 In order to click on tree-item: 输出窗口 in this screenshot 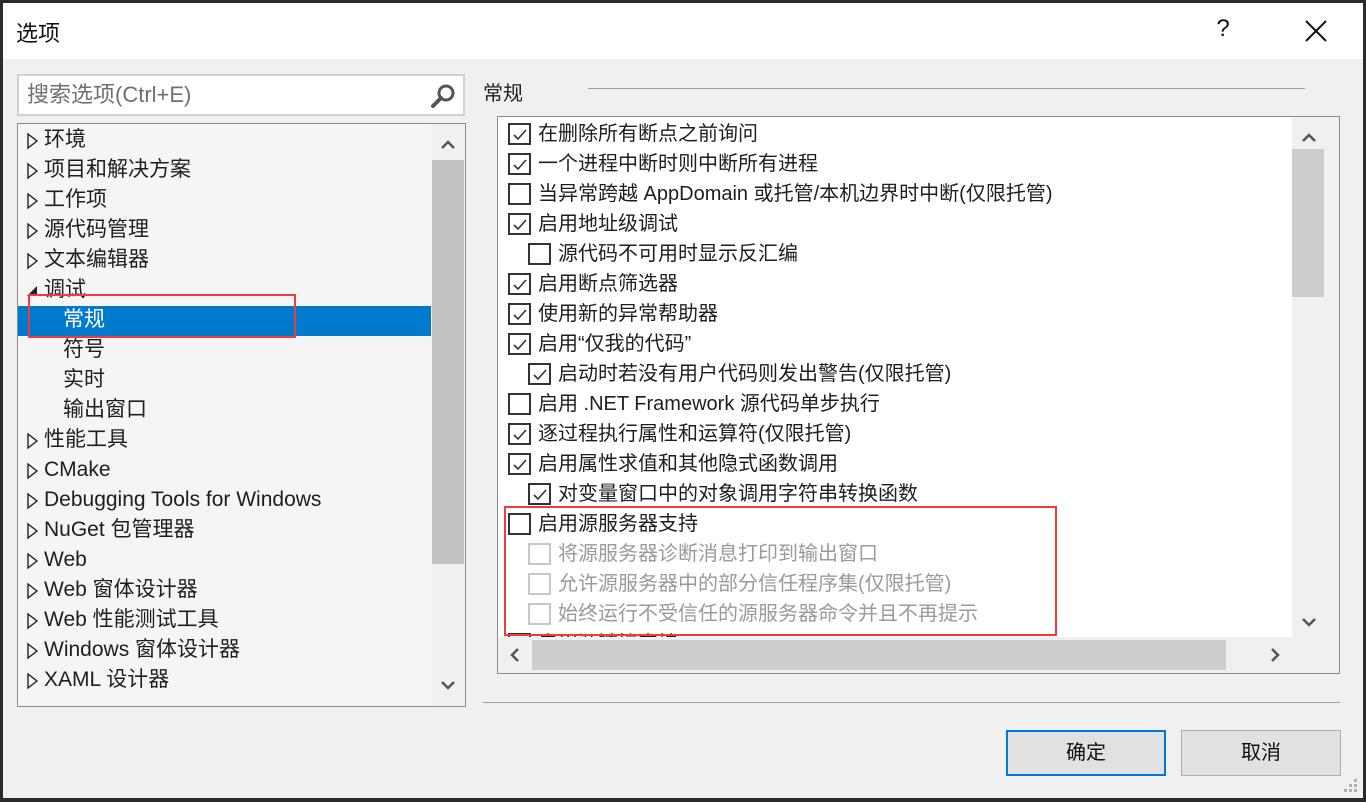, I will do `click(224, 411)`.